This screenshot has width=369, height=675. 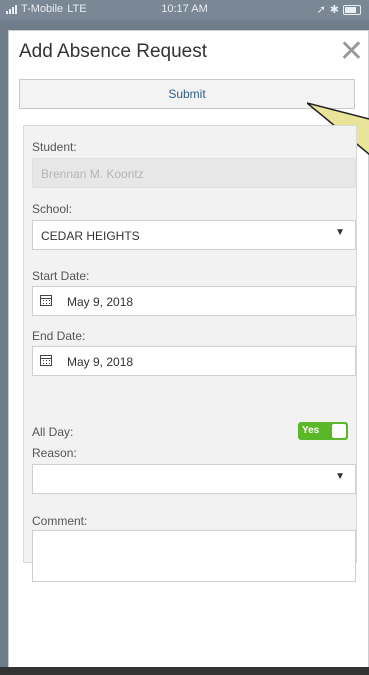 I want to click on student-value: Brennan M. Koontz, so click(x=92, y=174).